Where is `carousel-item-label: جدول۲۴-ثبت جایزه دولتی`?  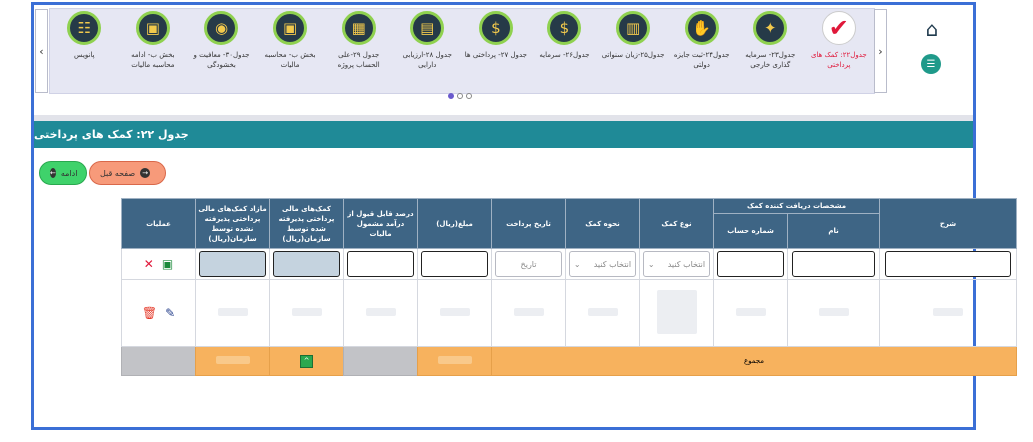
carousel-item-label: جدول۲۴-ثبت جایزه دولتی is located at coordinates (701, 60).